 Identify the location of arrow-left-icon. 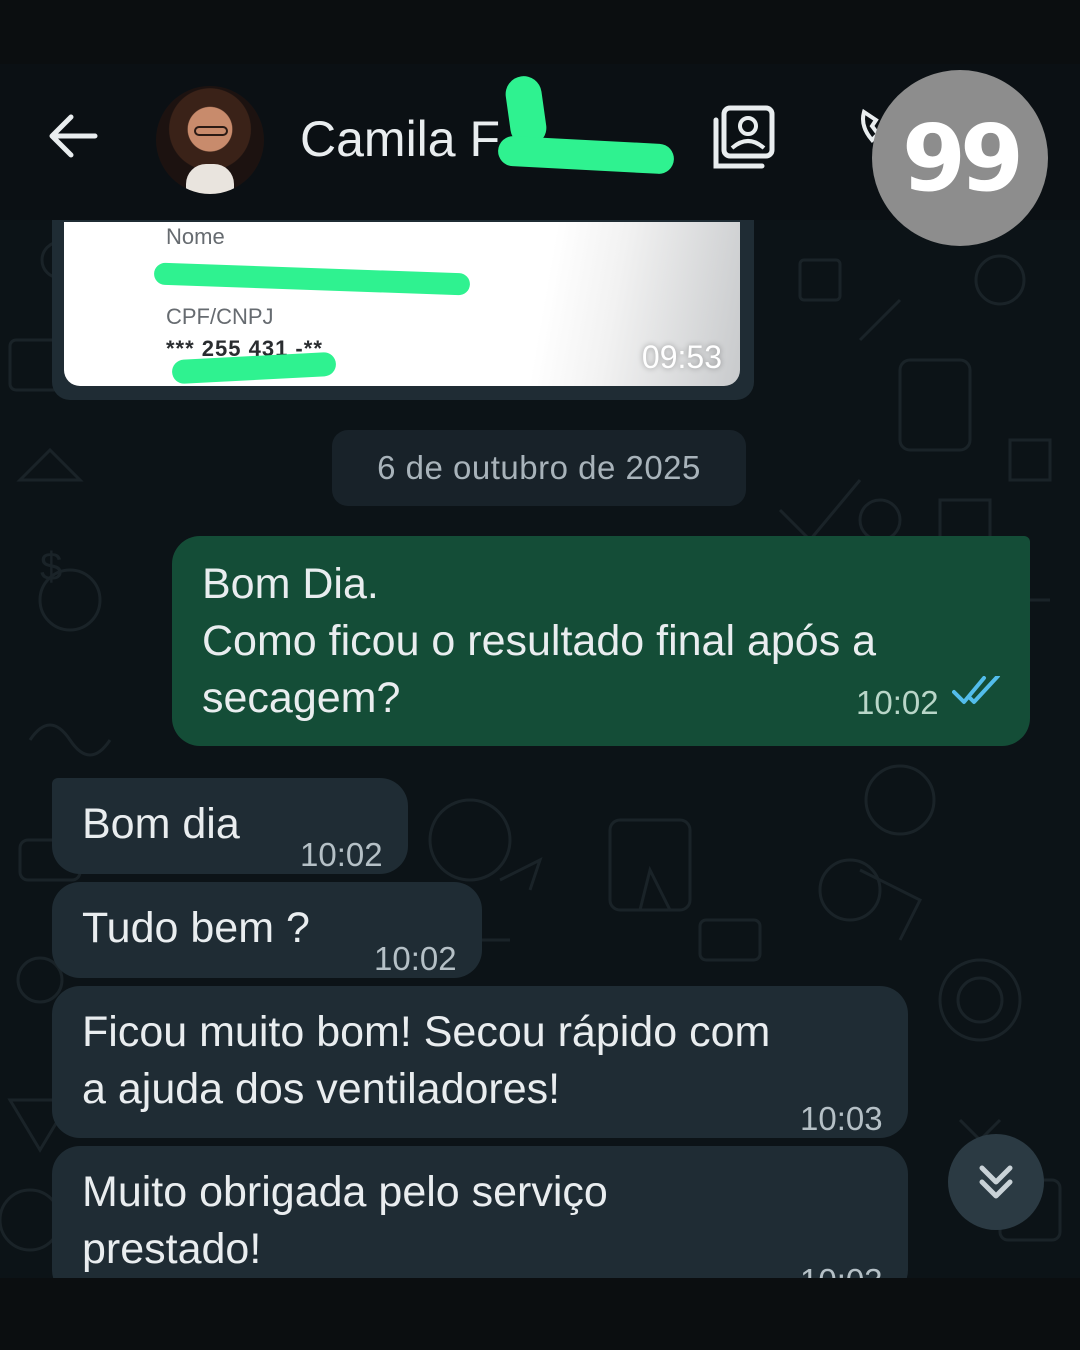
(73, 136).